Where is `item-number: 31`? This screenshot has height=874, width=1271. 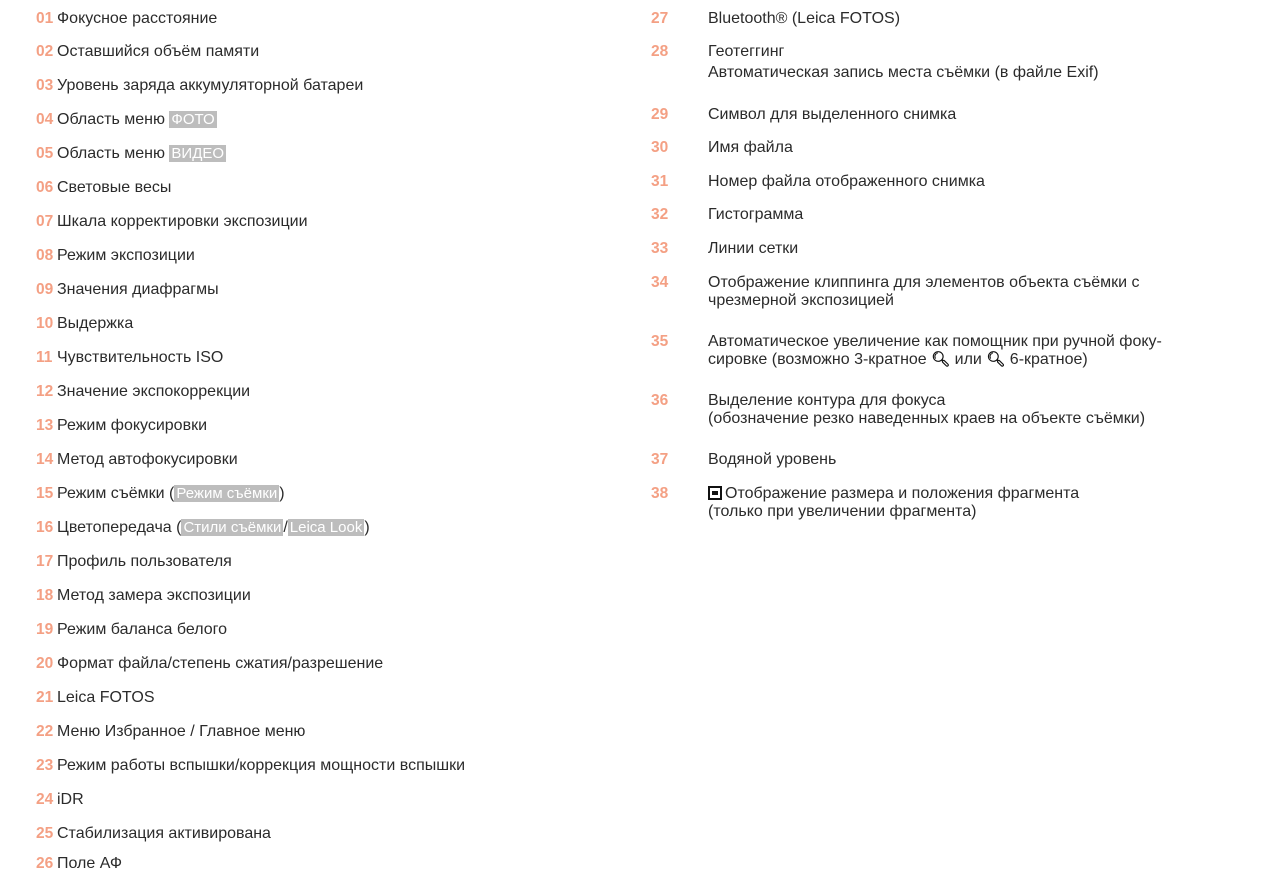
item-number: 31 is located at coordinates (660, 181).